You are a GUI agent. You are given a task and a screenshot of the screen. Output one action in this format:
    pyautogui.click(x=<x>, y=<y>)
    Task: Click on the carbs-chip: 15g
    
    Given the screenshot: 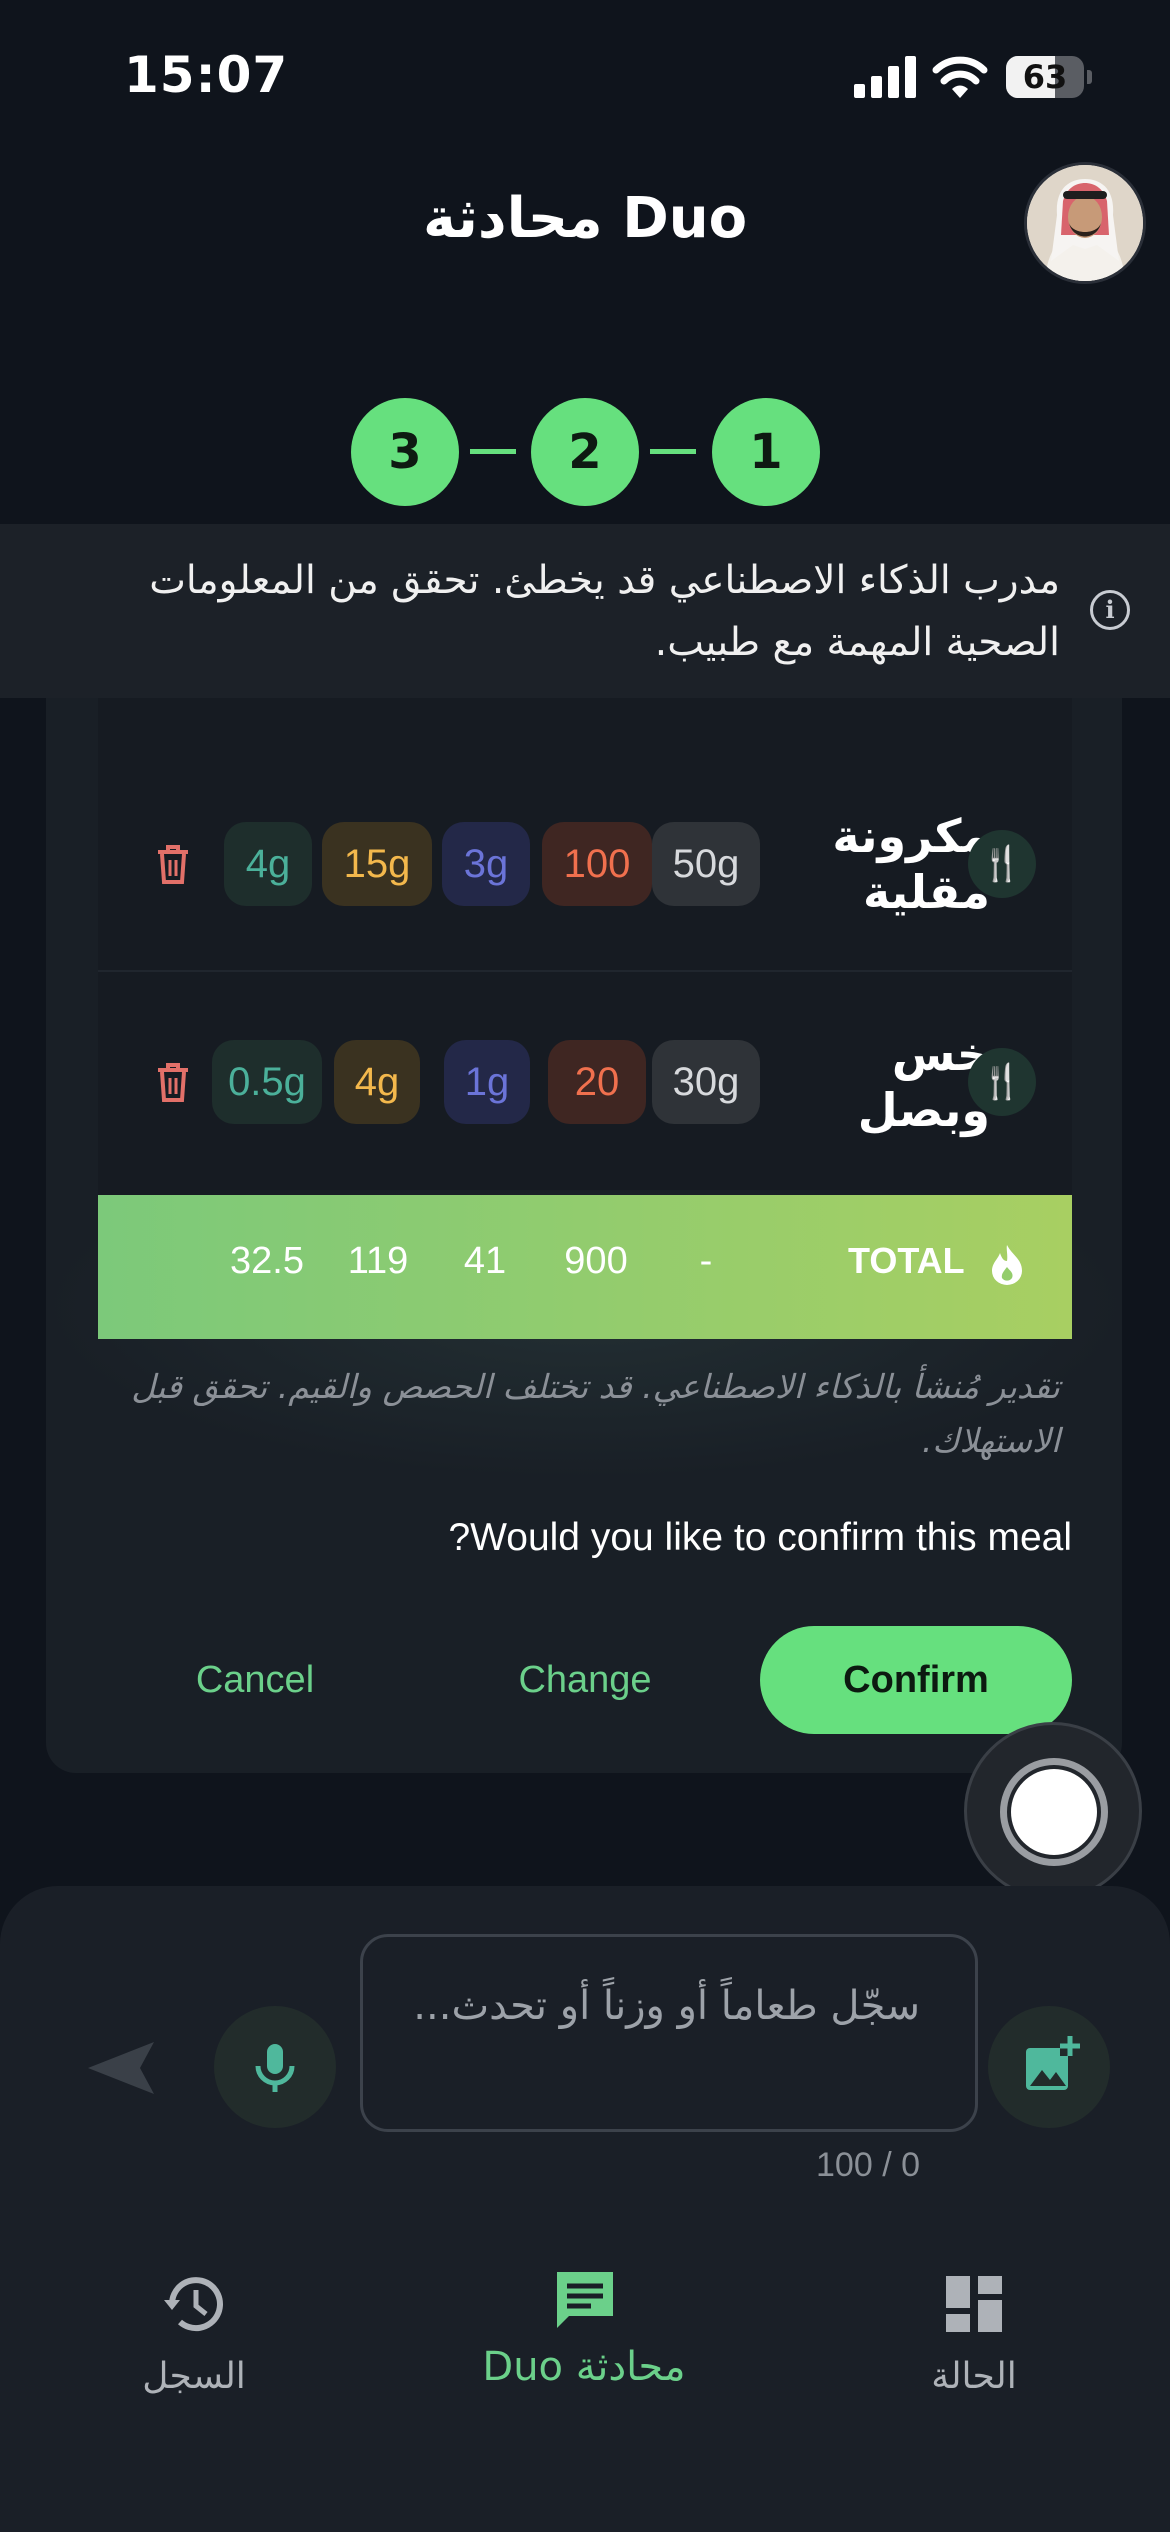 What is the action you would take?
    pyautogui.click(x=377, y=864)
    